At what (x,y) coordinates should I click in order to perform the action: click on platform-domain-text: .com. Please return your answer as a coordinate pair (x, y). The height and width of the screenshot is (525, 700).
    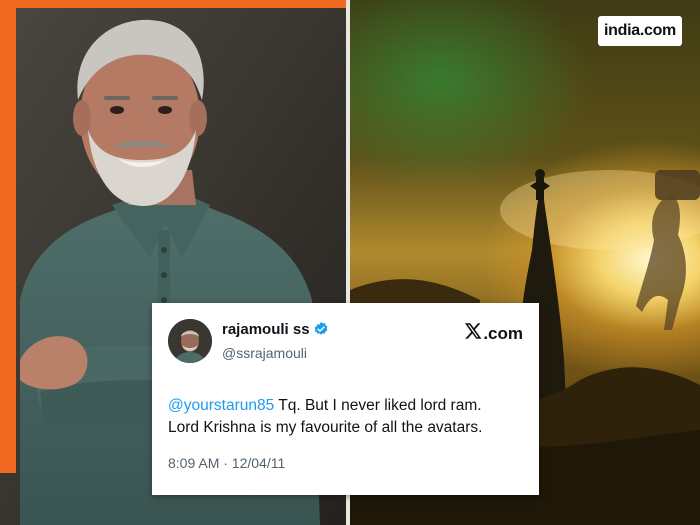
    Looking at the image, I should click on (503, 333).